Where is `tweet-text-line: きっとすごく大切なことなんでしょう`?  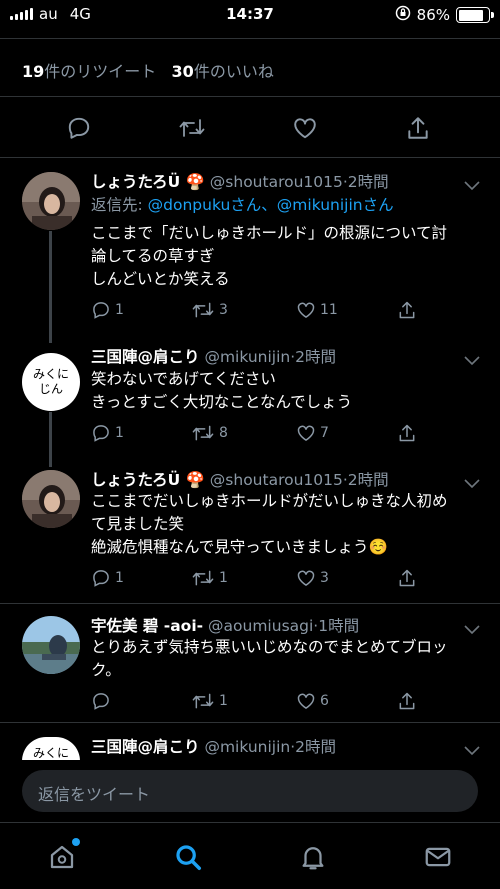 tweet-text-line: きっとすごく大切なことなんでしょう is located at coordinates (222, 402).